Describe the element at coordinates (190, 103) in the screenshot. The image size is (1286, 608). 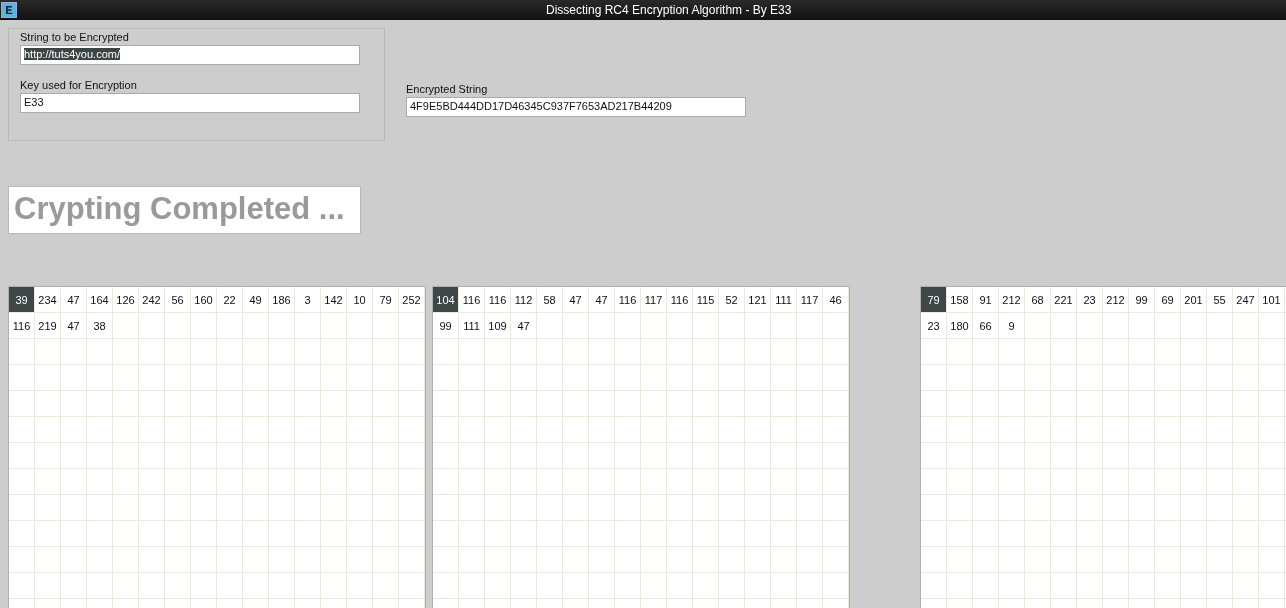
I see `text-field: E33` at that location.